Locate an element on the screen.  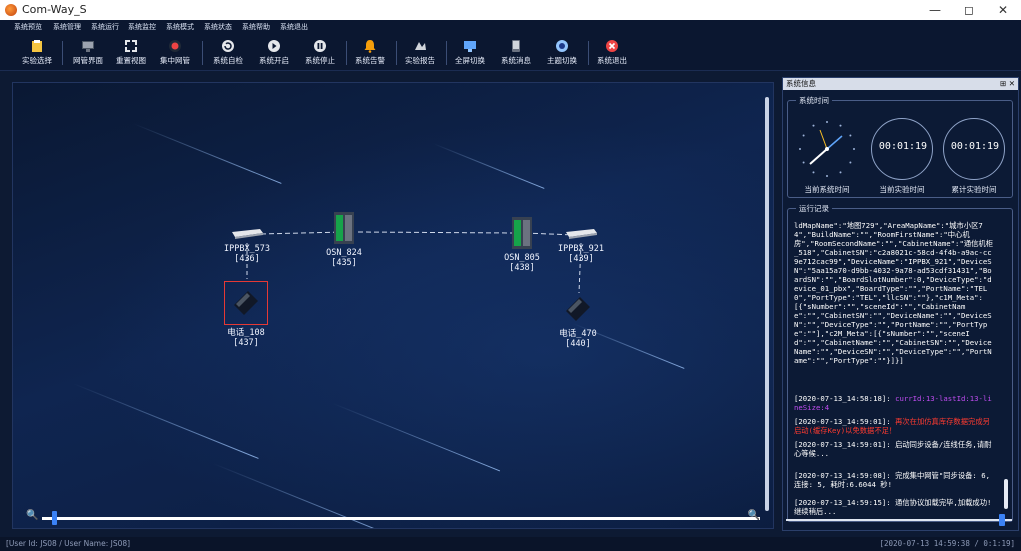
system-start-button: 系统开启 is located at coordinates (274, 53).